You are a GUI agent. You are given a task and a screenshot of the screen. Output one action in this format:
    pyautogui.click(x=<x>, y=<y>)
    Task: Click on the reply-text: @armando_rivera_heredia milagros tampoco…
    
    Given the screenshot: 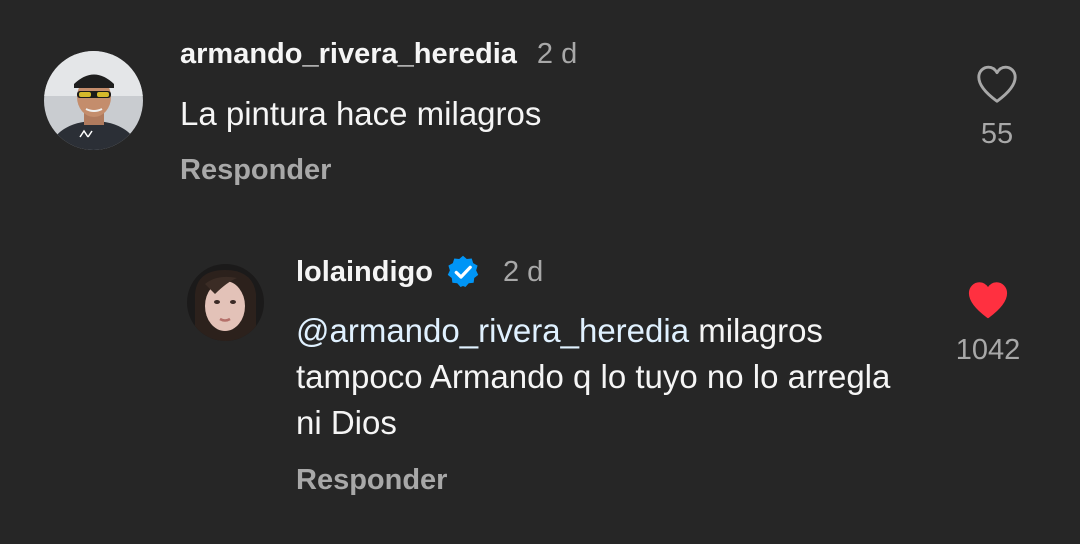 What is the action you would take?
    pyautogui.click(x=606, y=377)
    